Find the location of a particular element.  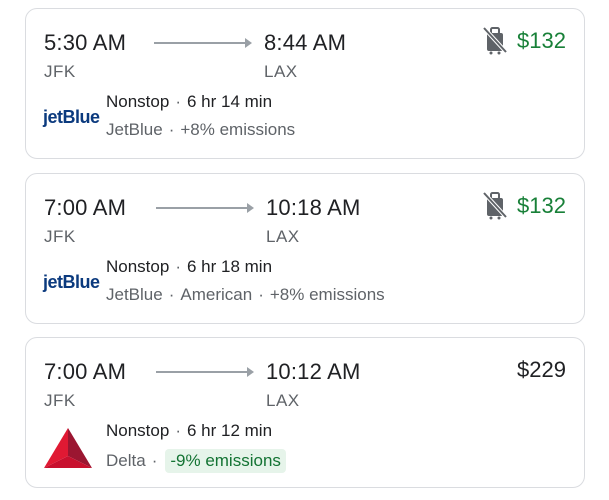

flight-details: Delta · -9% emissions is located at coordinates (196, 461).